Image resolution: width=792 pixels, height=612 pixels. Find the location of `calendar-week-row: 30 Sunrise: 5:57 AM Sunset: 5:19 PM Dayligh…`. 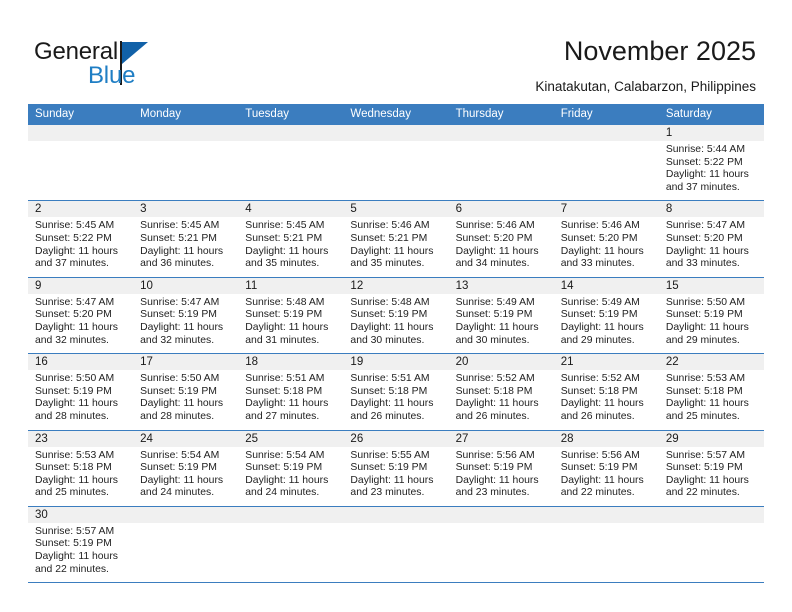

calendar-week-row: 30 Sunrise: 5:57 AM Sunset: 5:19 PM Dayligh… is located at coordinates (396, 545).